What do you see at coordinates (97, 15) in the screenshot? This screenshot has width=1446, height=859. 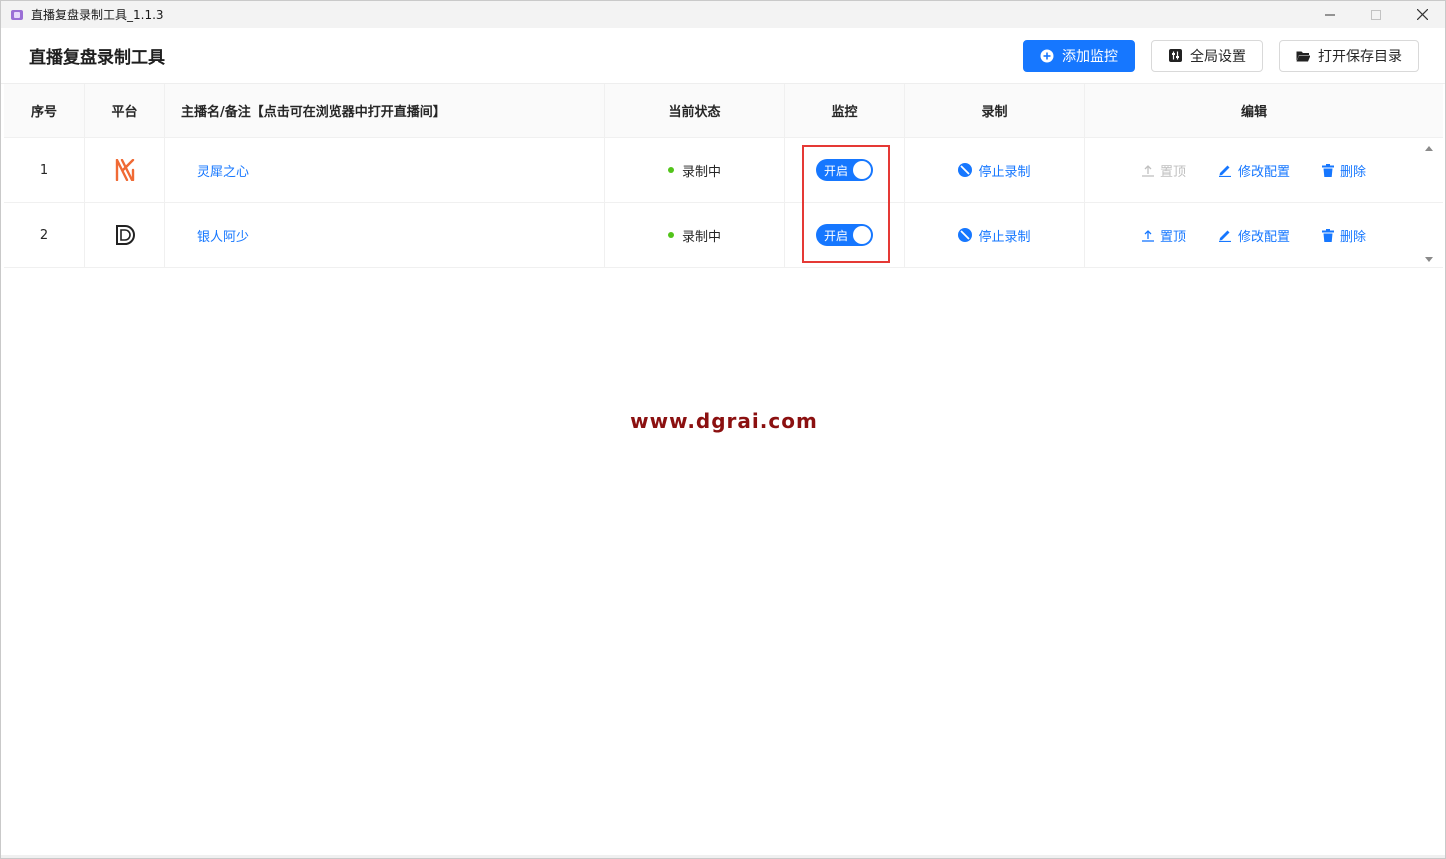 I see `window-title: 直播复盘录制工具_1.1.3` at bounding box center [97, 15].